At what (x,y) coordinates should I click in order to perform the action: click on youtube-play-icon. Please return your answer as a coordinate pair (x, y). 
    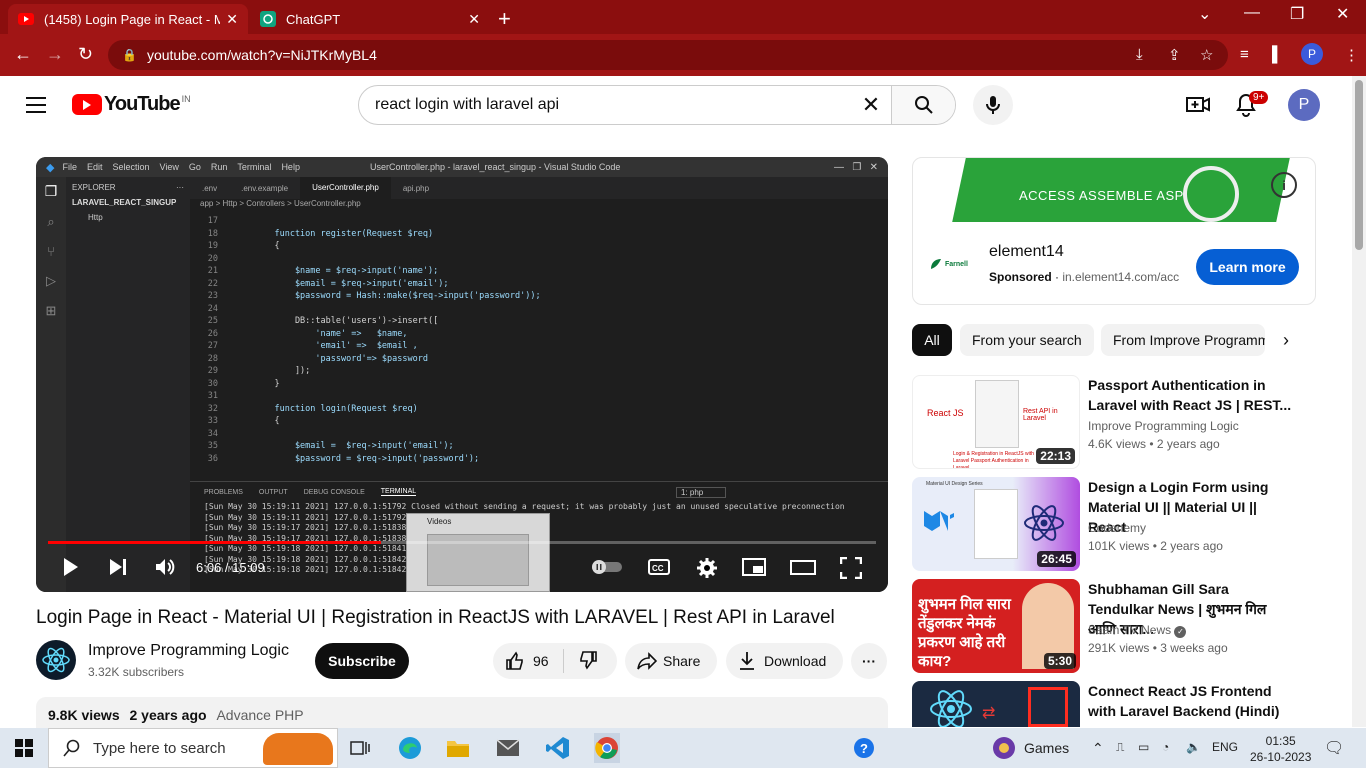
    Looking at the image, I should click on (87, 104).